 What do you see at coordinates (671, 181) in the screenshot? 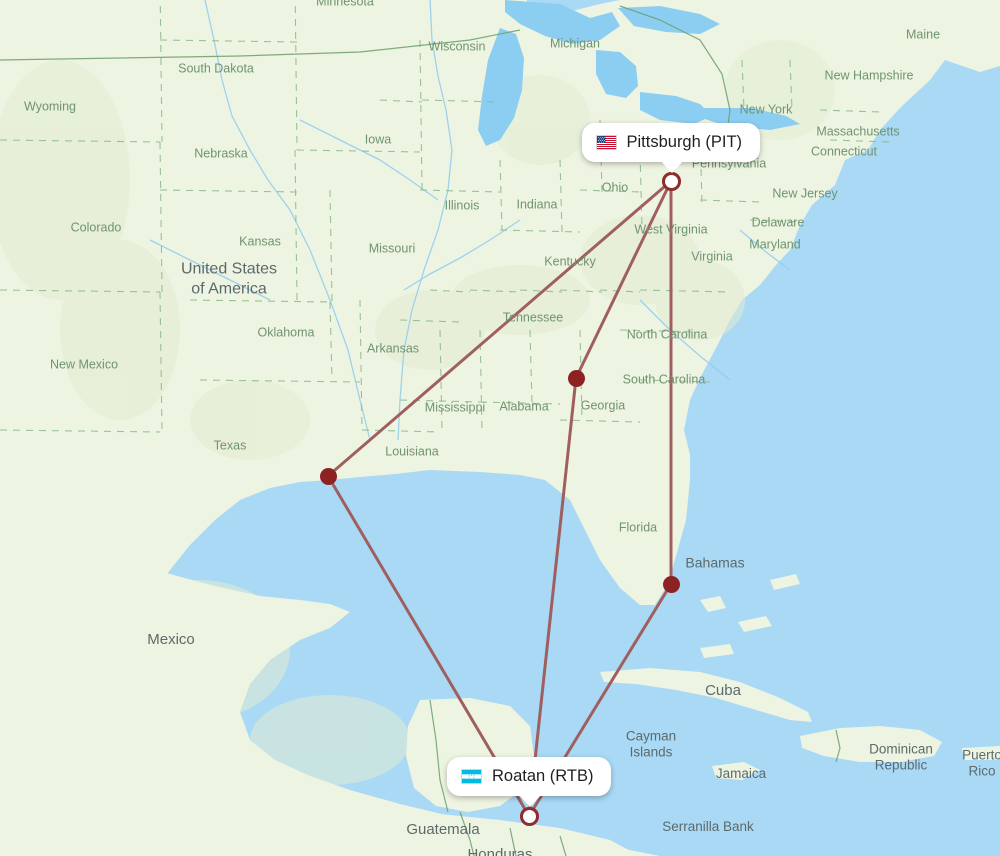
I see `airport-marker-pit` at bounding box center [671, 181].